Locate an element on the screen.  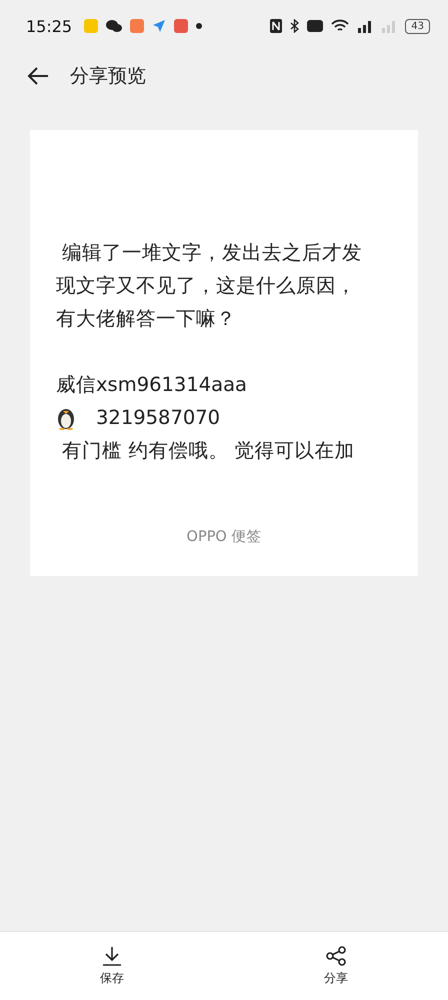
action-button: 保存 is located at coordinates (112, 966).